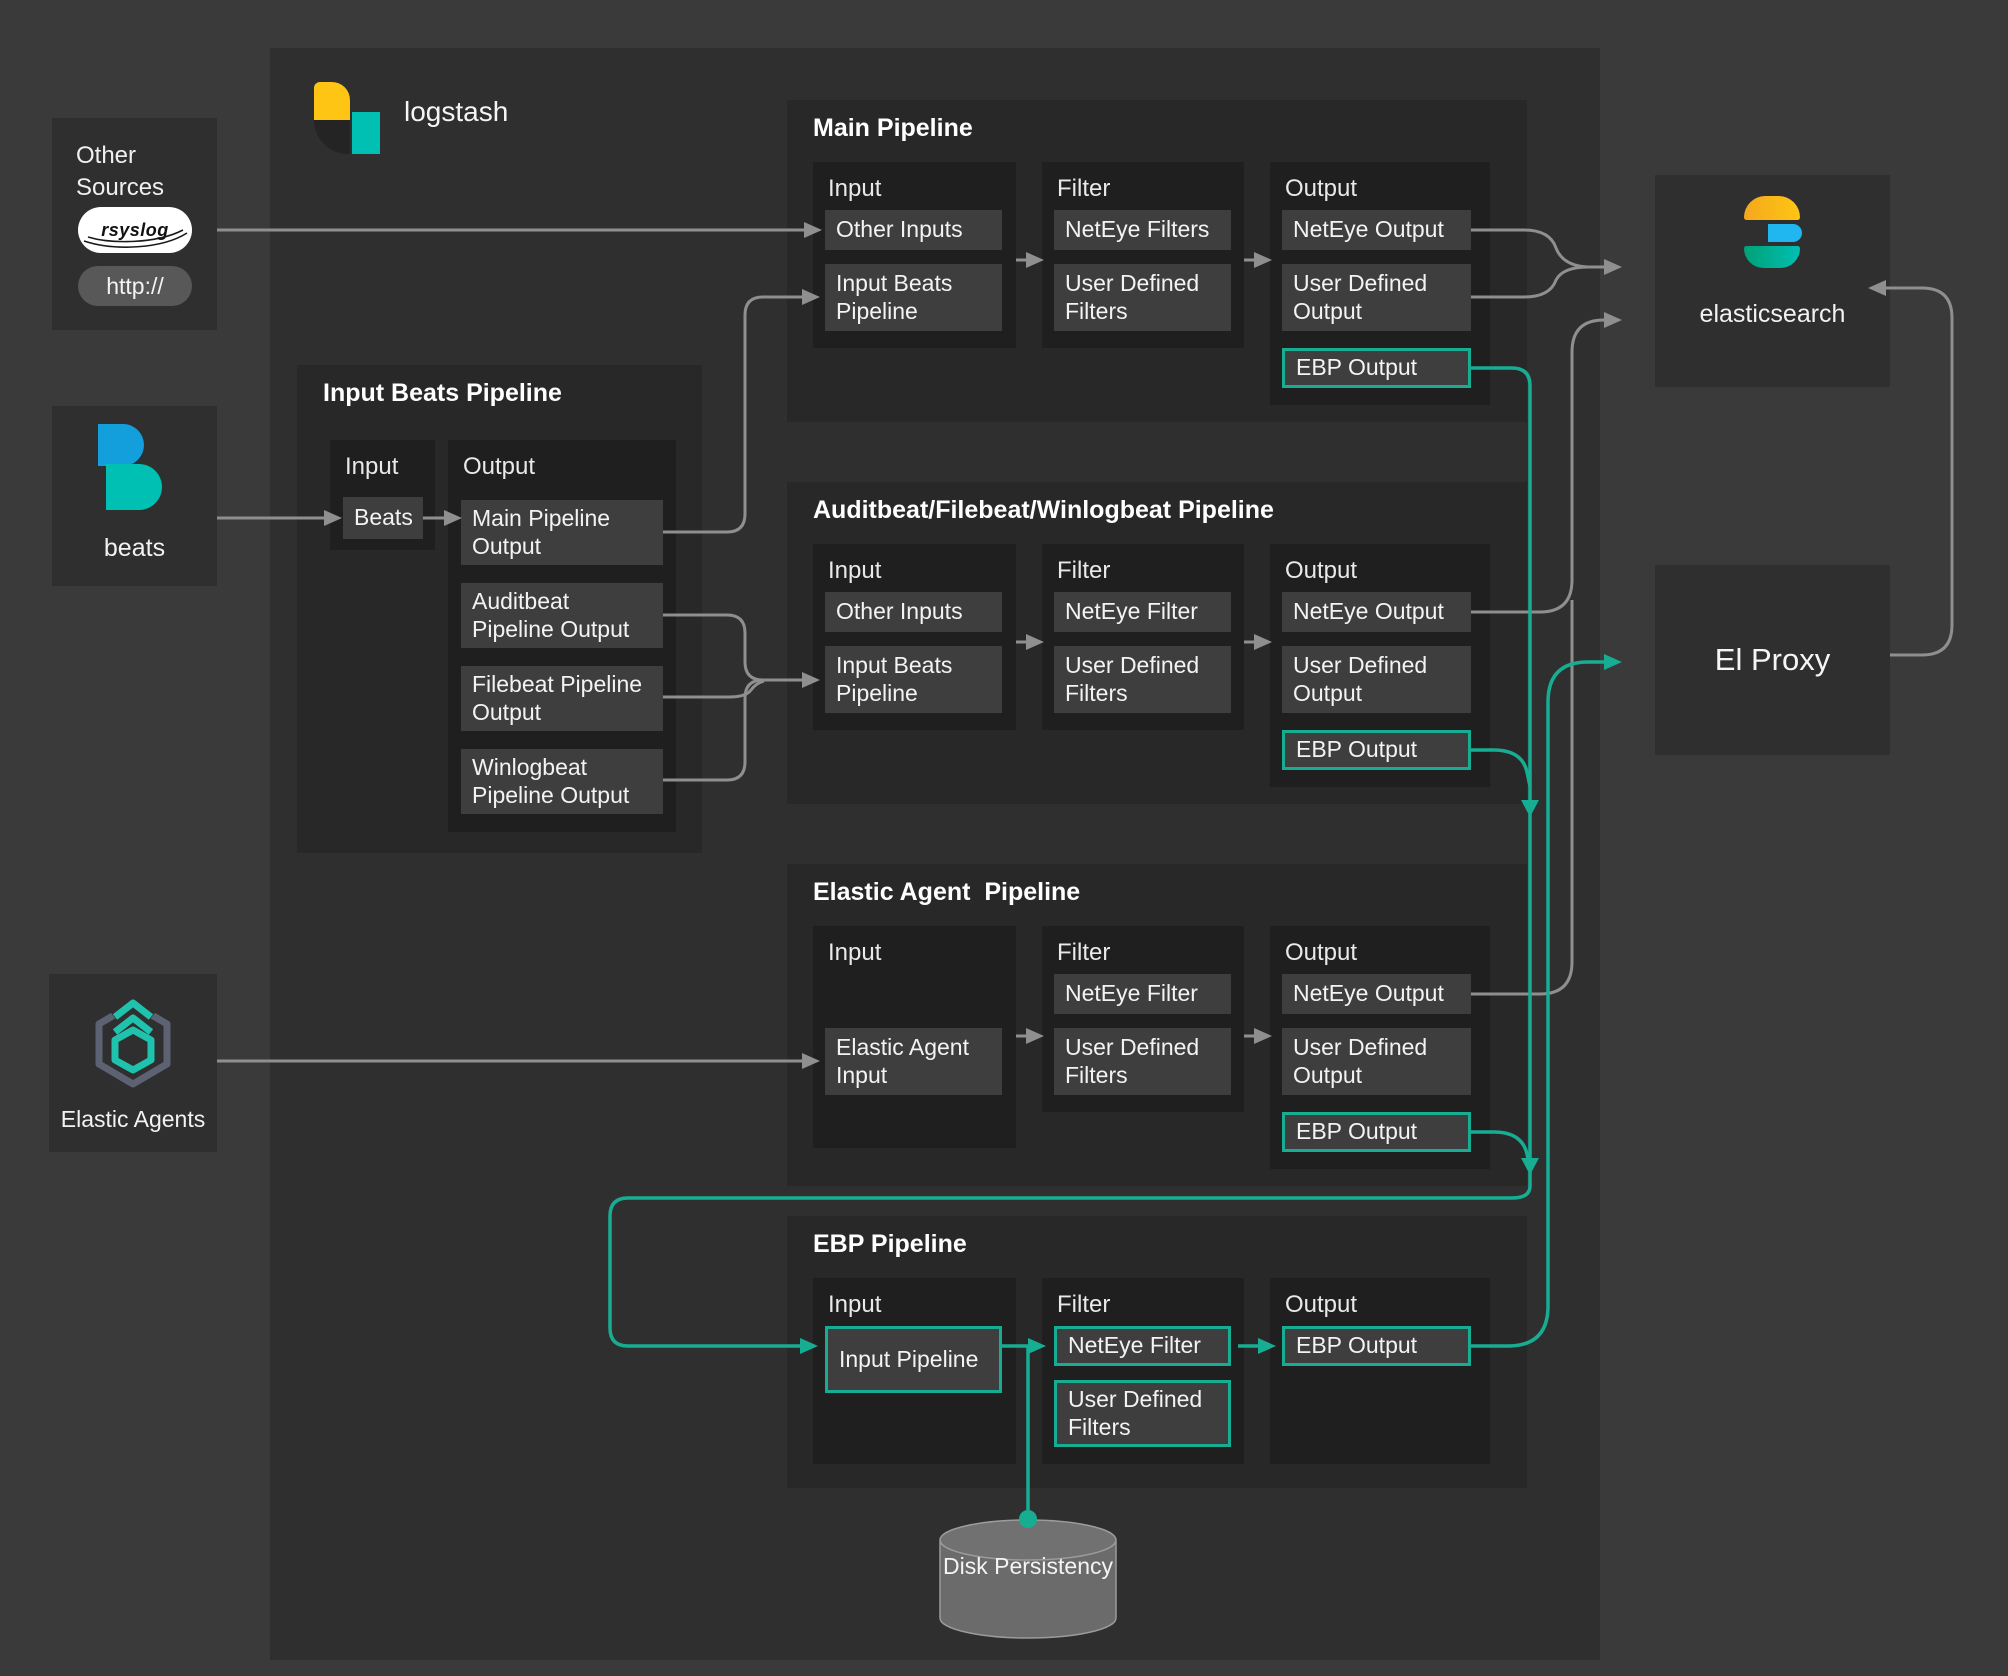 The image size is (2008, 1676). I want to click on pipeline-beats-pipeline-column-input: Input Other Inputs Input Beats Pipeline, so click(914, 637).